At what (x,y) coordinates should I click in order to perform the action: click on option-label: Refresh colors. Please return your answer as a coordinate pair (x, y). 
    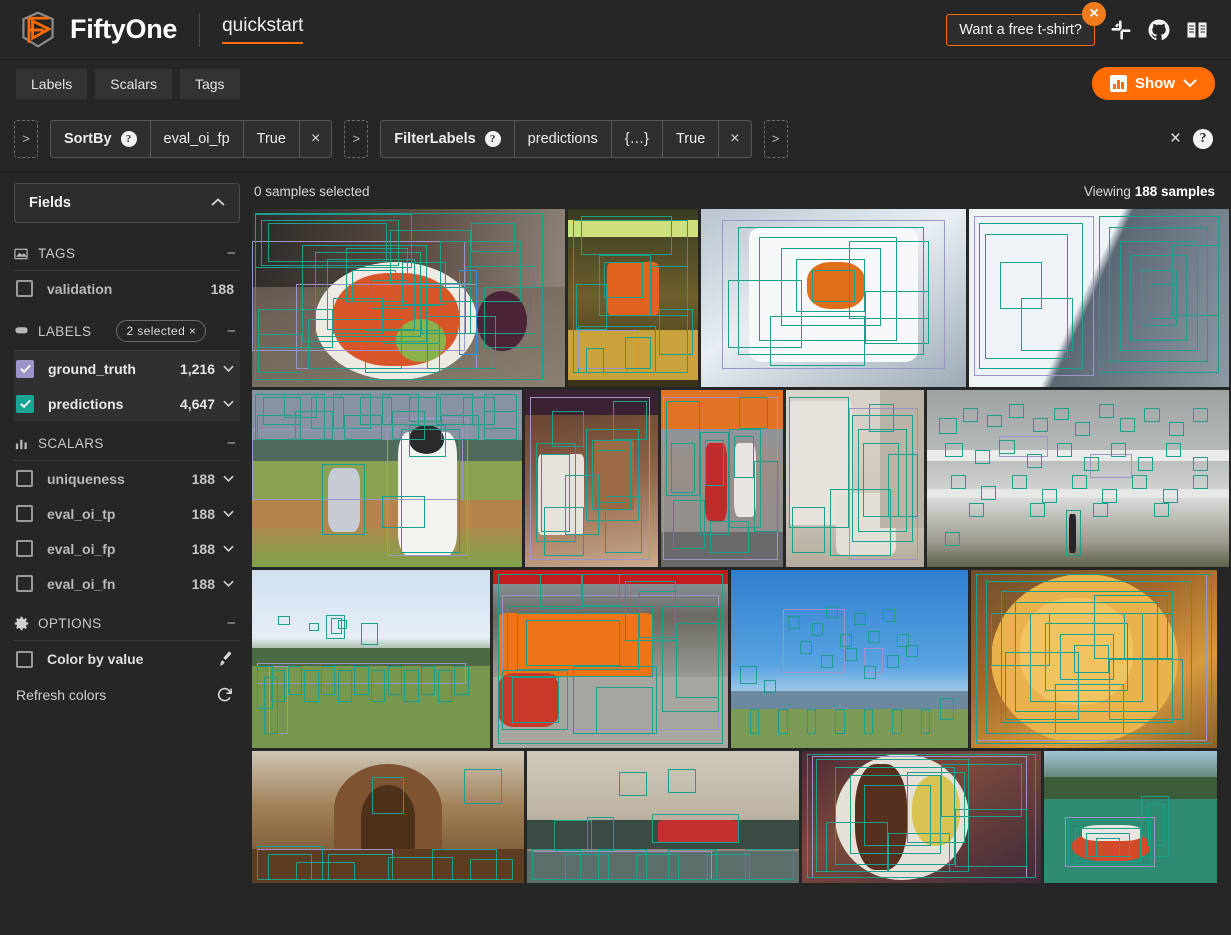
    Looking at the image, I should click on (61, 695).